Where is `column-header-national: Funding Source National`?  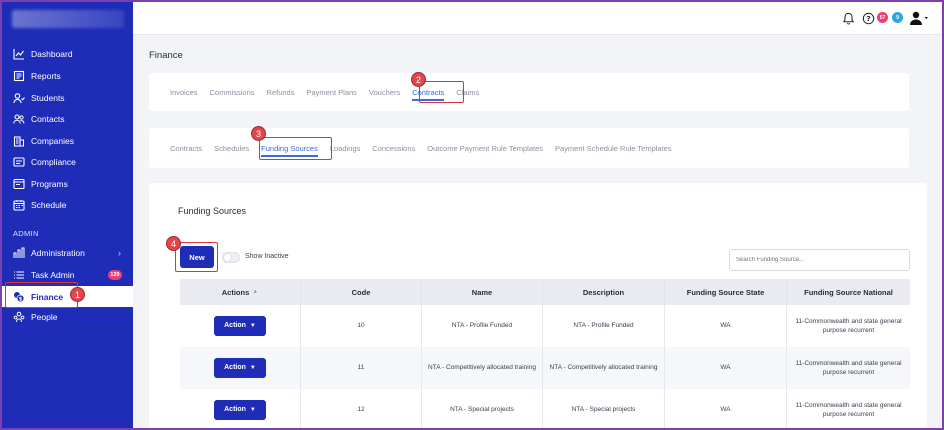 column-header-national: Funding Source National is located at coordinates (848, 292).